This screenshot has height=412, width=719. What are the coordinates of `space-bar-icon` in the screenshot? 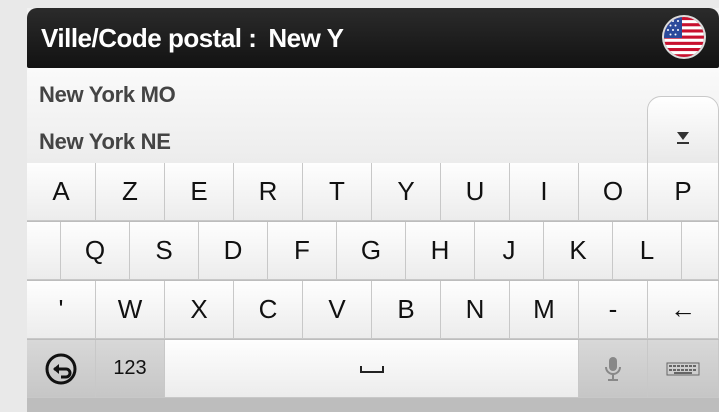 It's located at (371, 369).